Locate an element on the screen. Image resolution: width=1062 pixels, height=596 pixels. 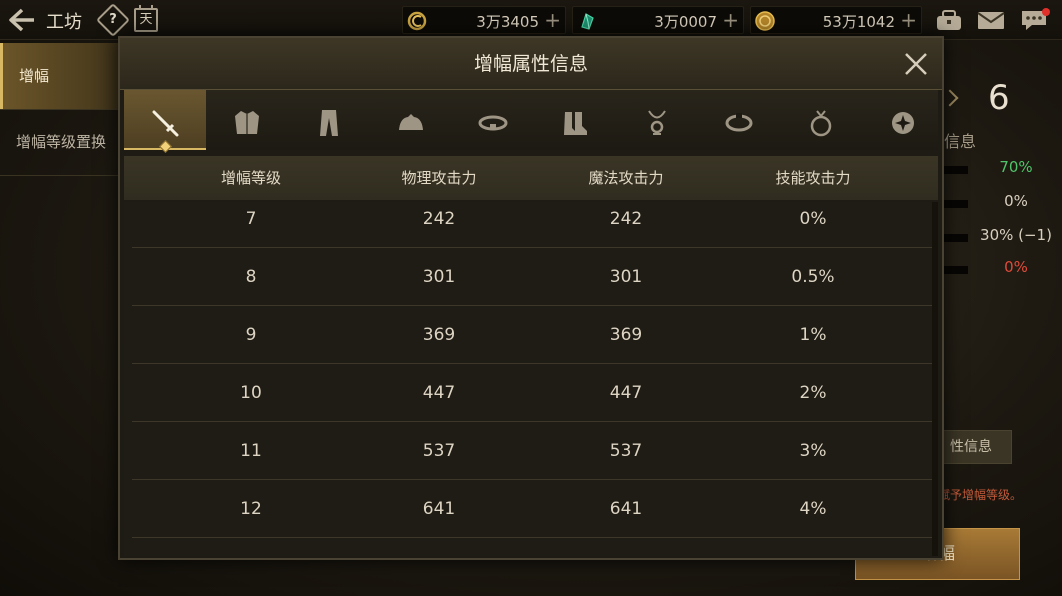
dialog-header: 增幅属性信息 is located at coordinates (531, 64).